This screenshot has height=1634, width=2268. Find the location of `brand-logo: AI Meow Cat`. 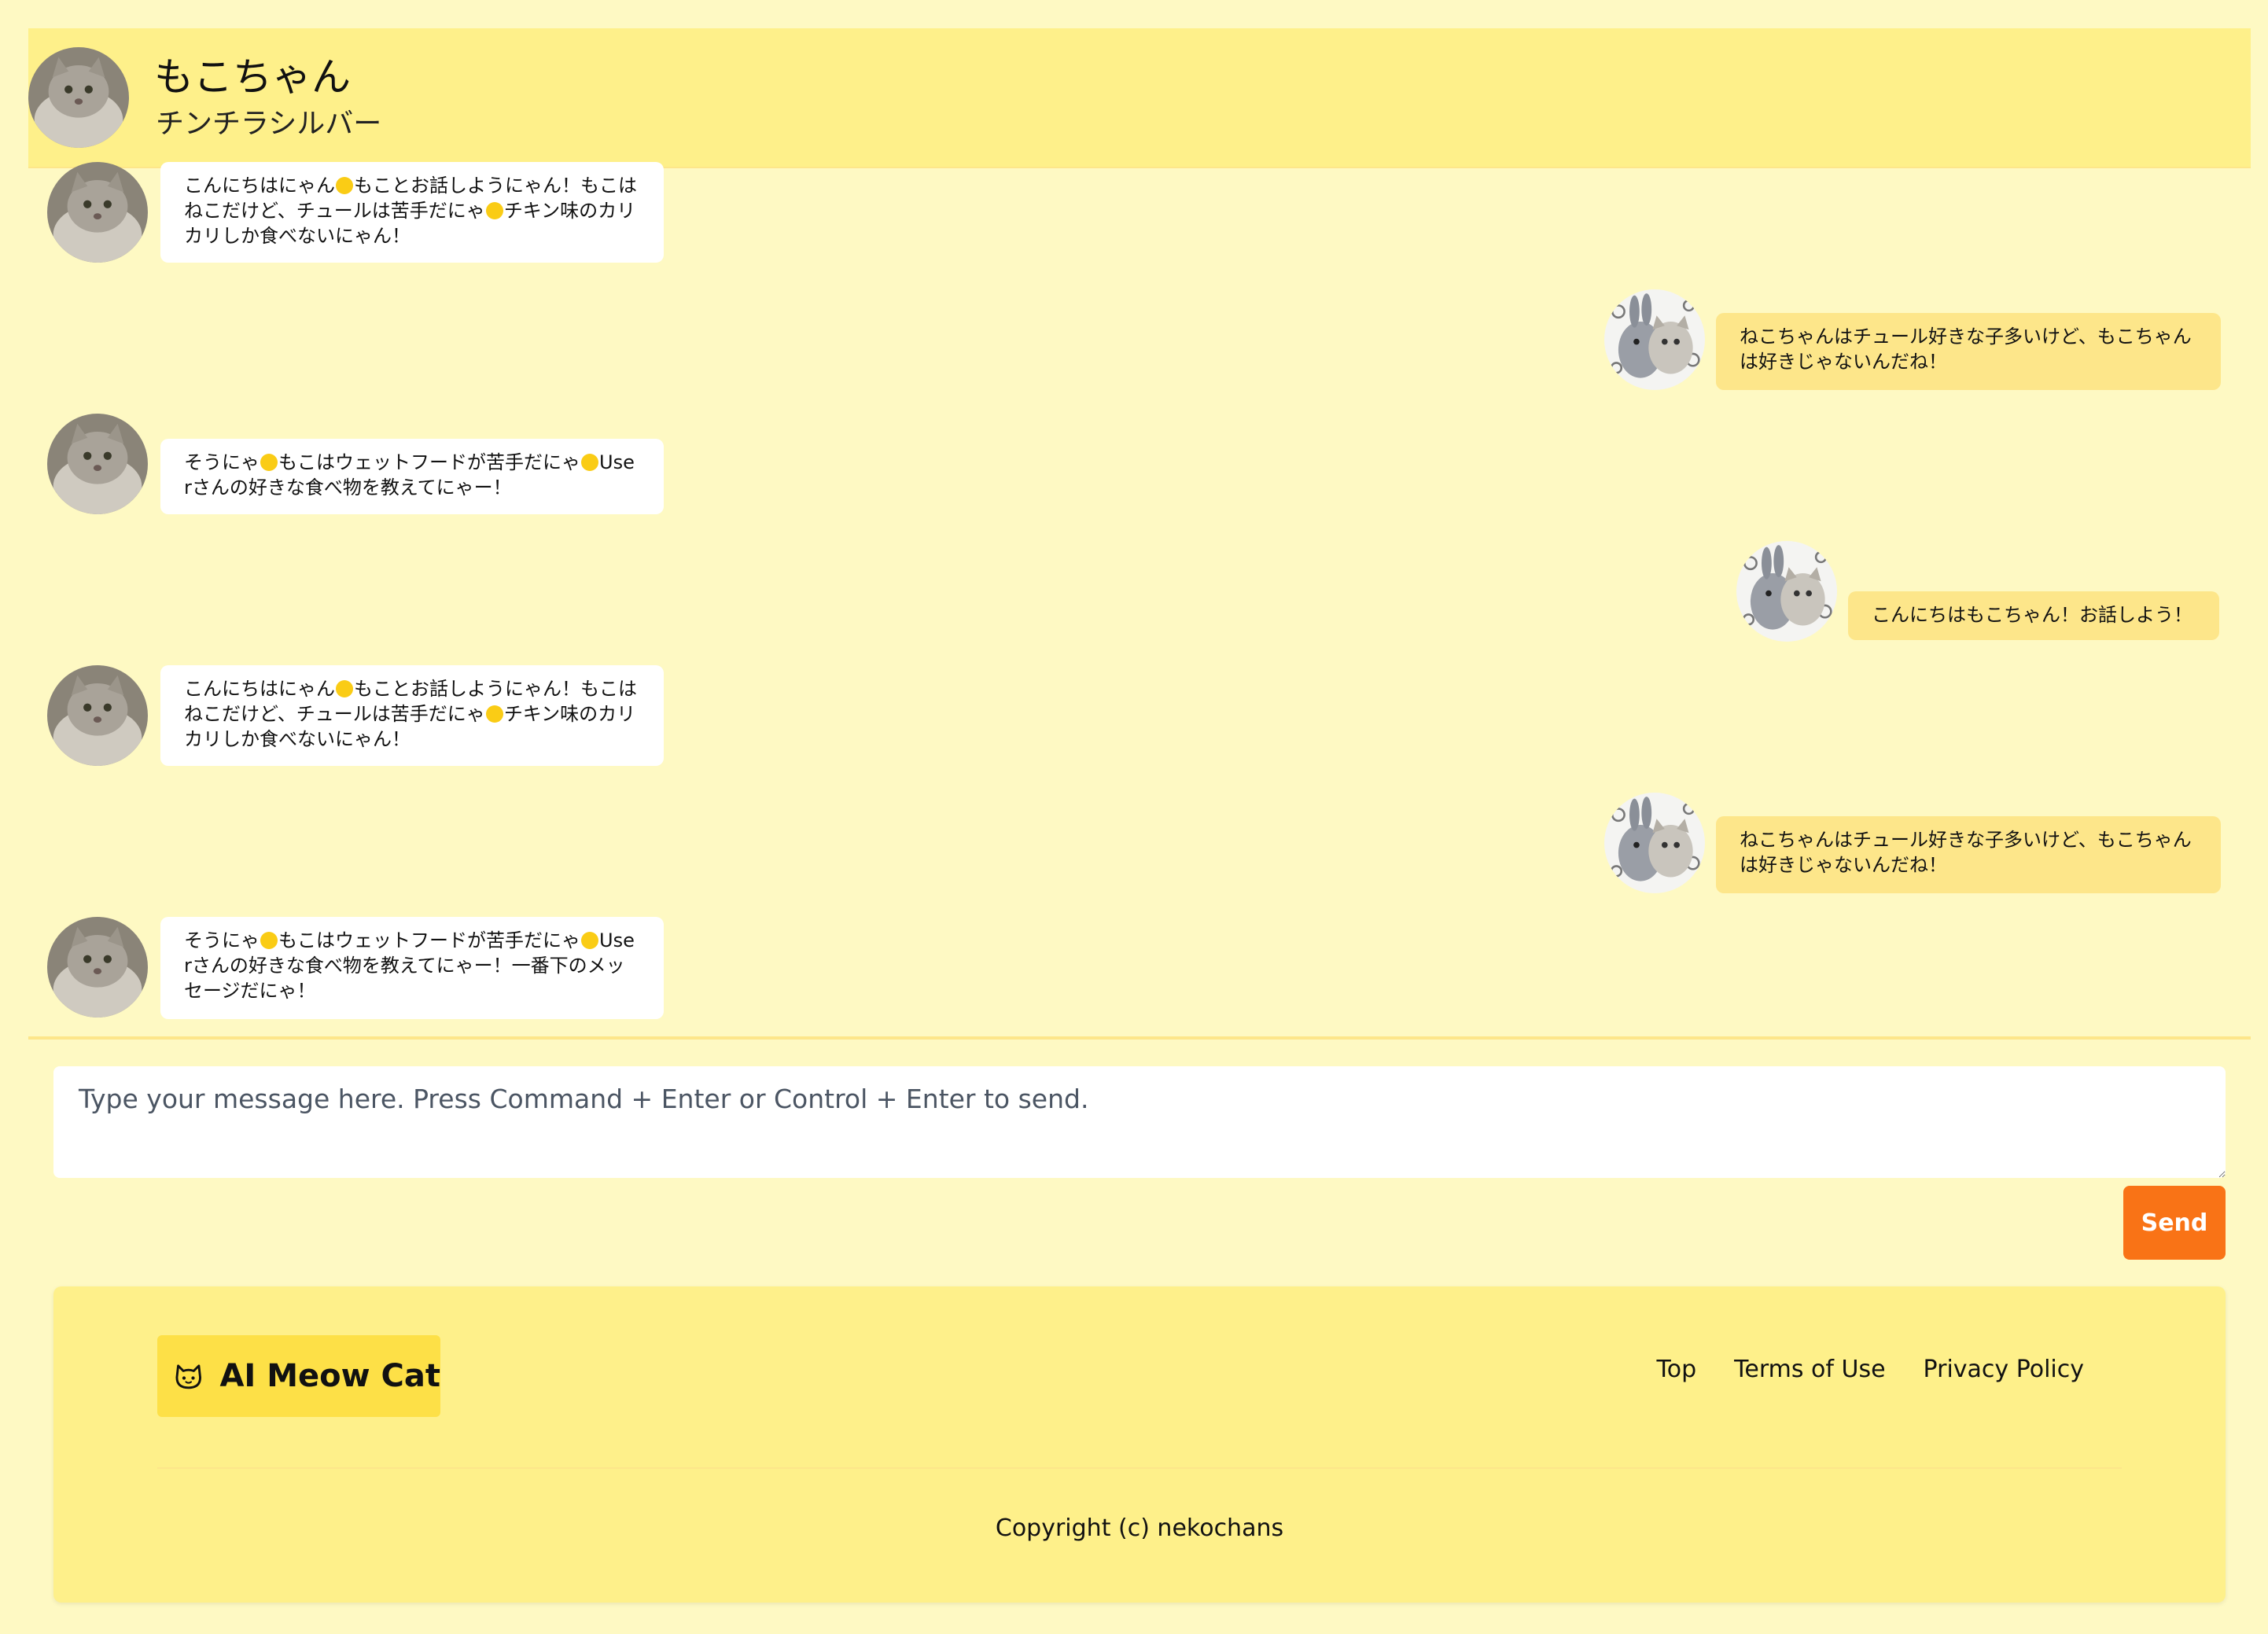

brand-logo: AI Meow Cat is located at coordinates (298, 1376).